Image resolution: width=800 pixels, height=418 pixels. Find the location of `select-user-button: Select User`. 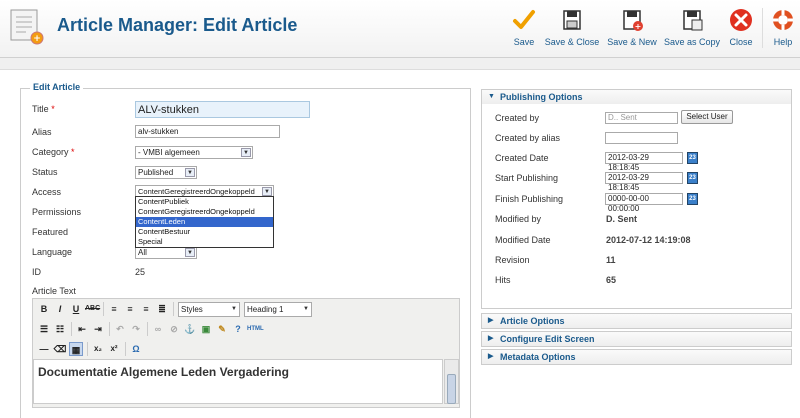

select-user-button: Select User is located at coordinates (707, 117).